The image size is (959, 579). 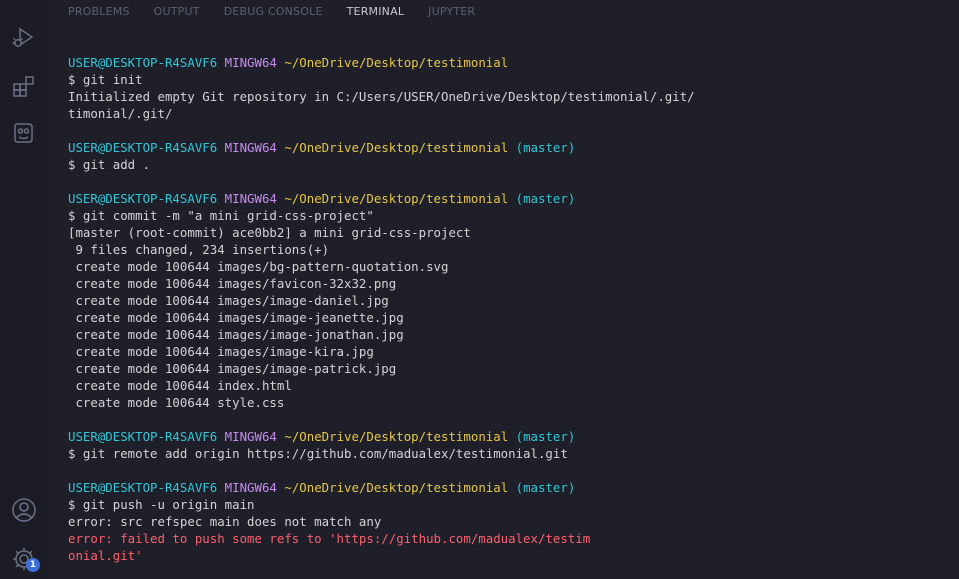 I want to click on tab-terminal: TERMINAL, so click(x=376, y=13).